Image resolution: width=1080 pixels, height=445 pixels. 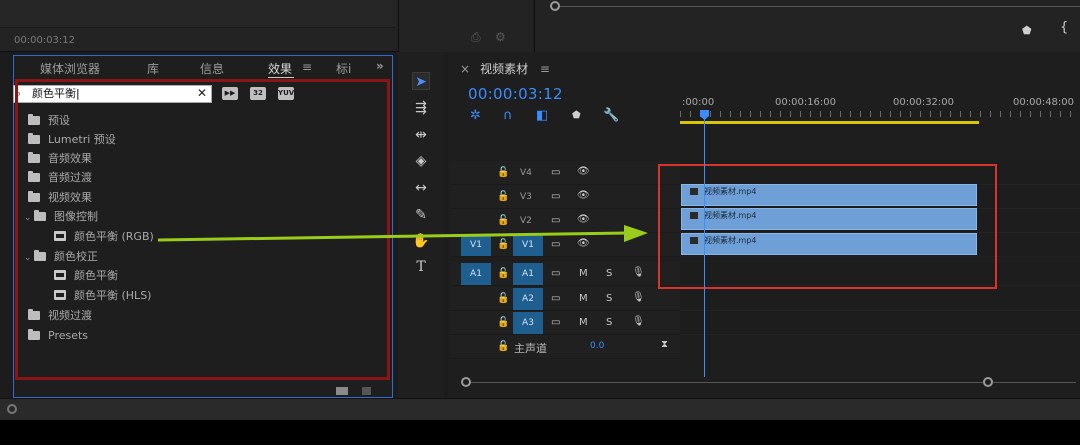 I want to click on delete-icon, so click(x=366, y=391).